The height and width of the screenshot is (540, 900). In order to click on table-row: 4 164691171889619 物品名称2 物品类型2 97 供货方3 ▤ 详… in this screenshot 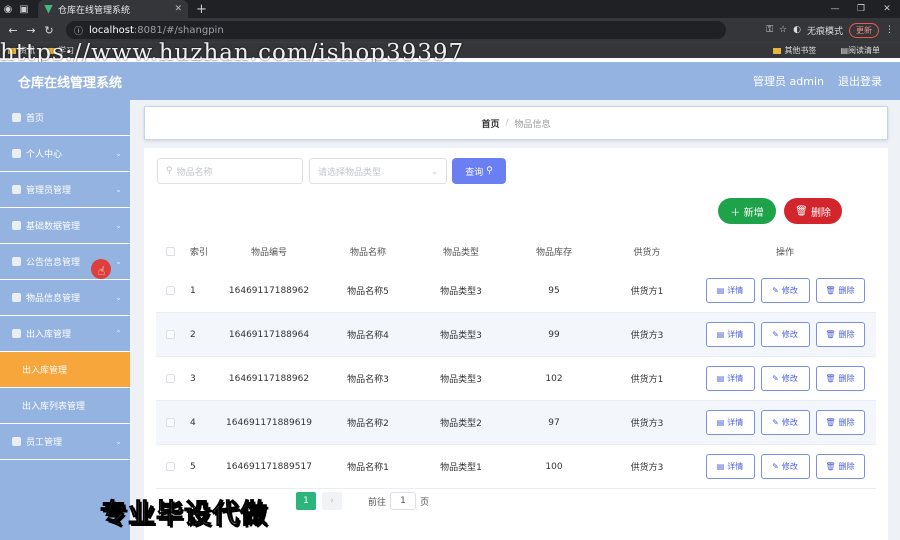, I will do `click(516, 423)`.